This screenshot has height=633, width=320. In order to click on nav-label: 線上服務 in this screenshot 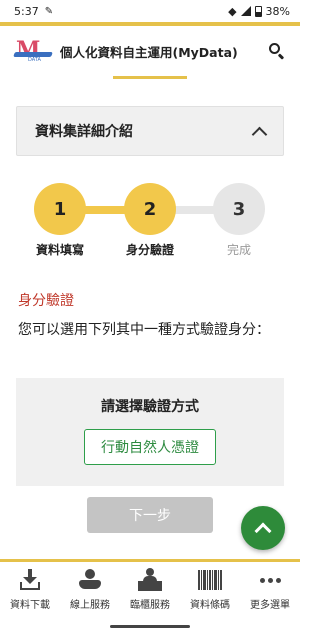, I will do `click(90, 605)`.